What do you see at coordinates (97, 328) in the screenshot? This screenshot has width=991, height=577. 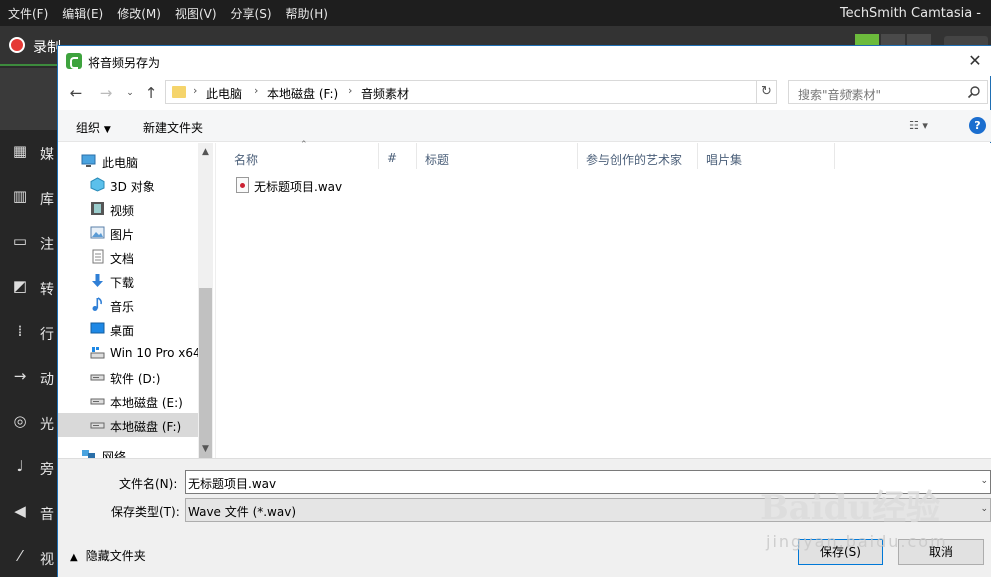 I see `desktop-icon` at bounding box center [97, 328].